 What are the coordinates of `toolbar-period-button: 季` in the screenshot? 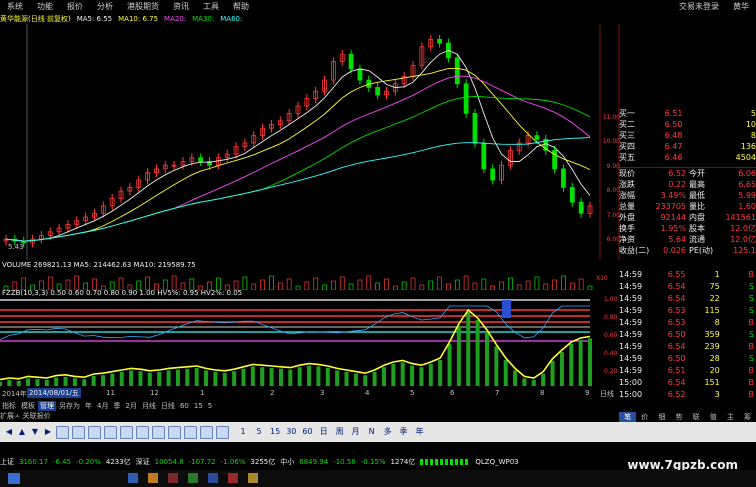 It's located at (404, 432).